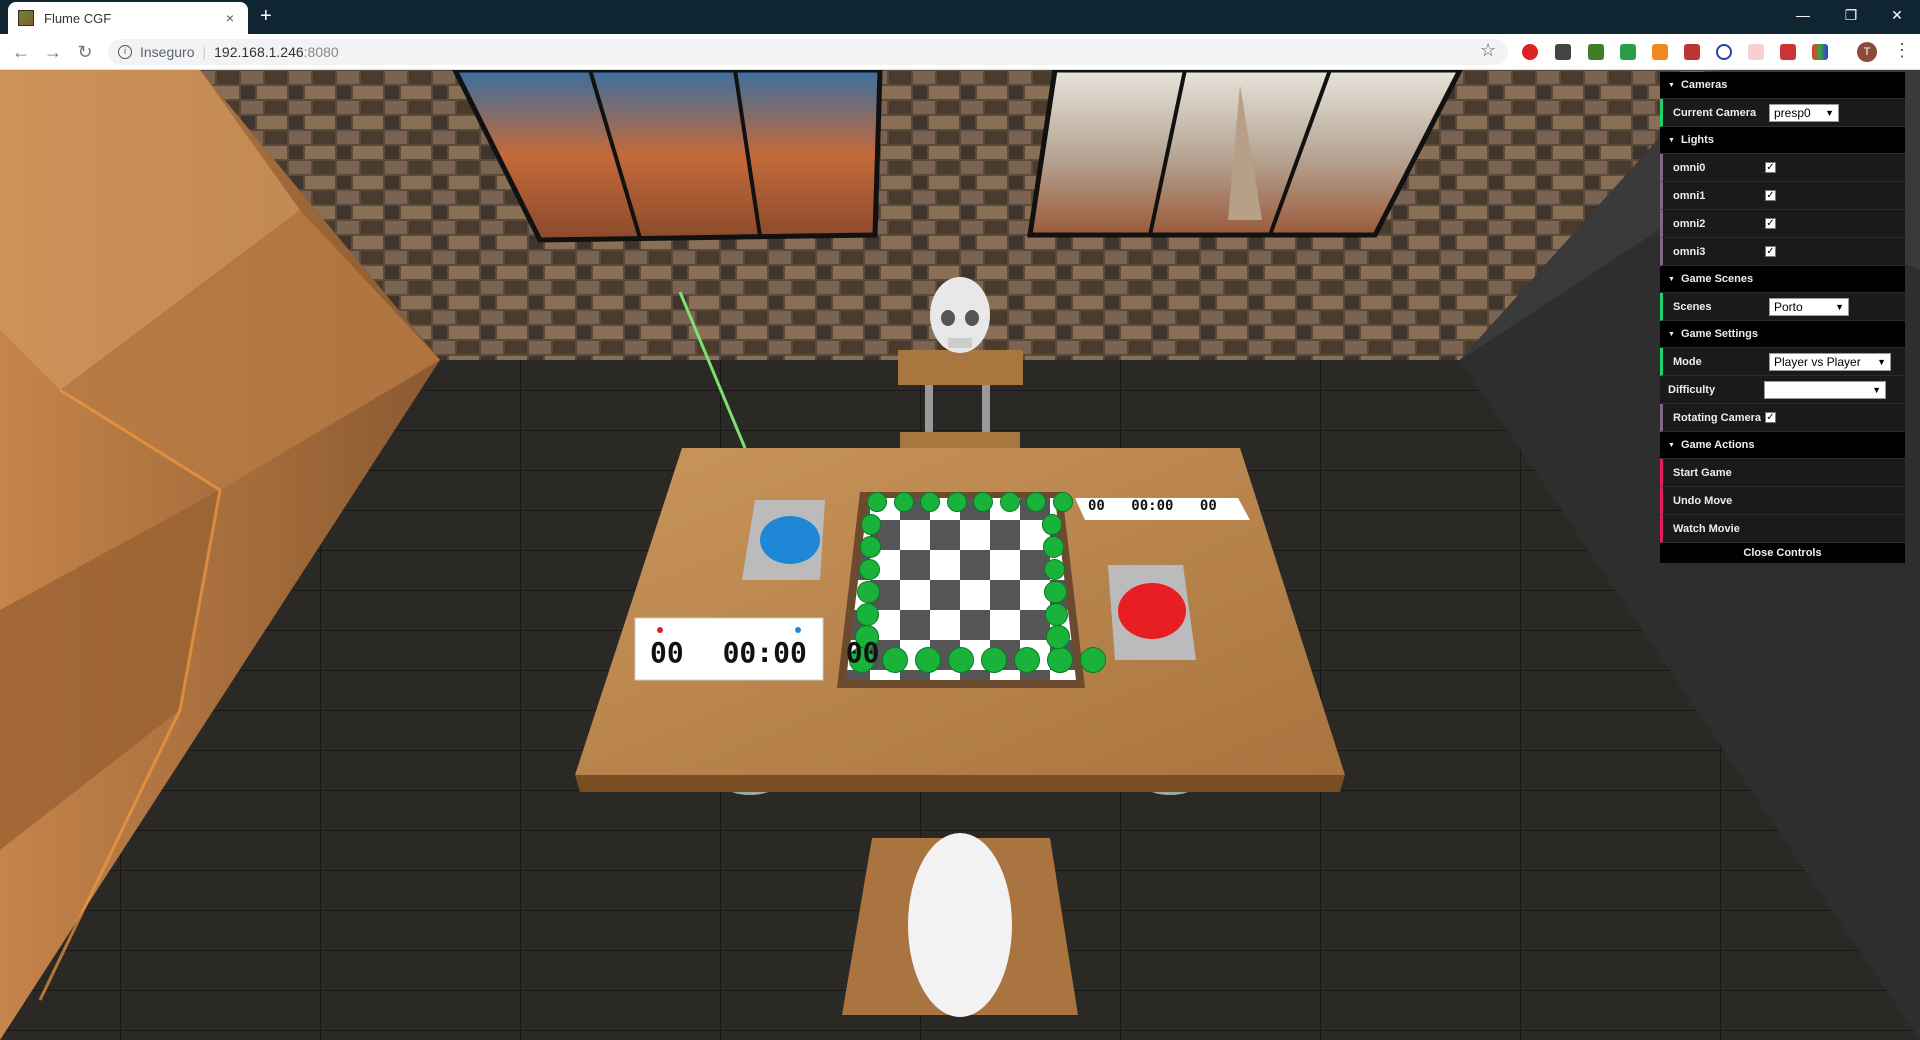 The image size is (1920, 1040). Describe the element at coordinates (1782, 85) in the screenshot. I see `folder-cameras: ▼ Cameras` at that location.